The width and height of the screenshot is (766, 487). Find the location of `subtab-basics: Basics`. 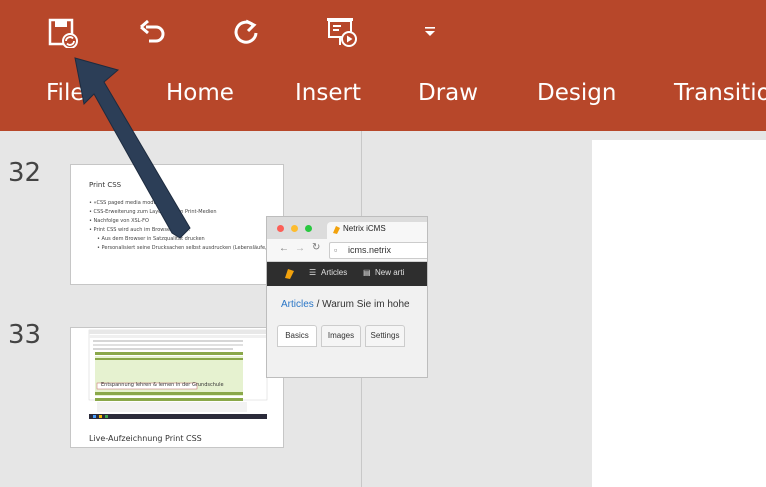

subtab-basics: Basics is located at coordinates (297, 336).